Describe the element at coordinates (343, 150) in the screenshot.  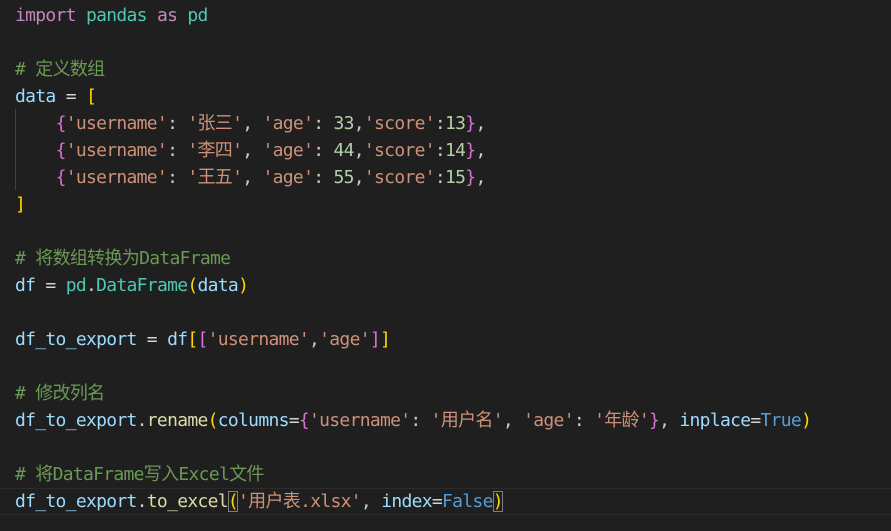
I see `code-token: 44` at that location.